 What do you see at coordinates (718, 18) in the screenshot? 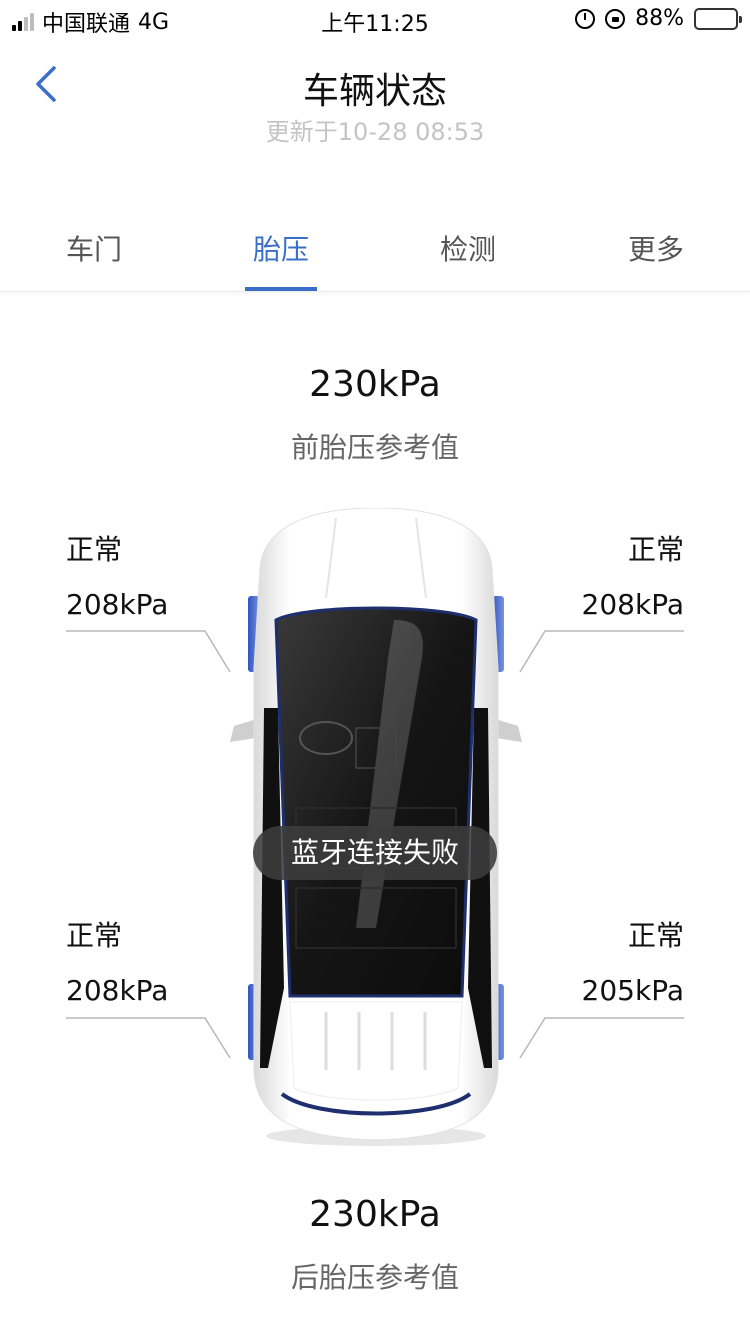
I see `battery-icon: ⚡` at bounding box center [718, 18].